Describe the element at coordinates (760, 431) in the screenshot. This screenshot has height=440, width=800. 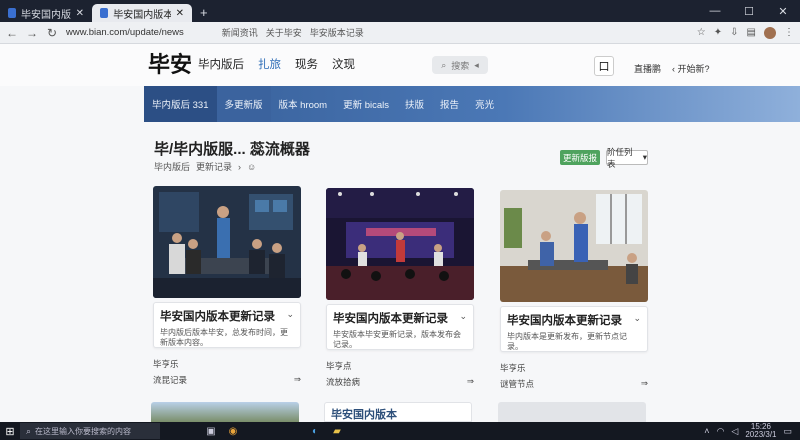
I see `clock: 15:26 2023/3/1` at that location.